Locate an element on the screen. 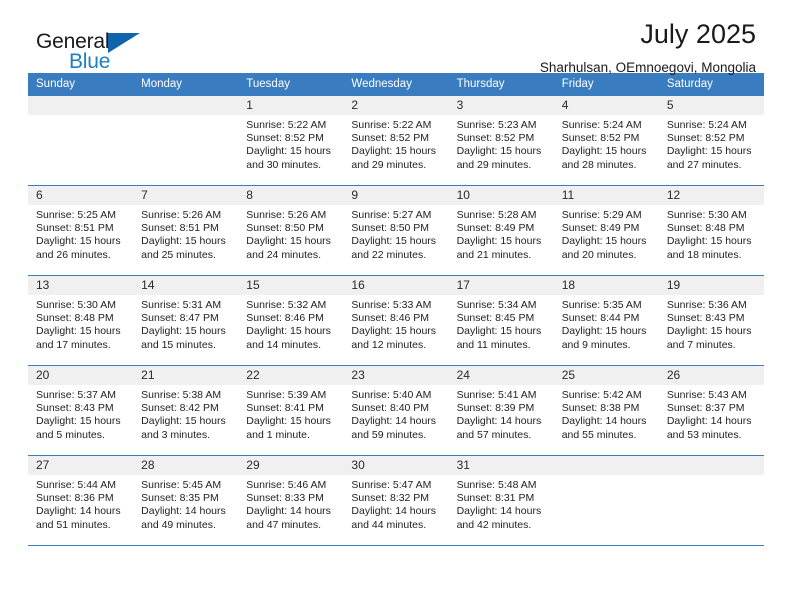 Image resolution: width=792 pixels, height=612 pixels. sunrise-text: Sunrise: 5:44 AM is located at coordinates (76, 485).